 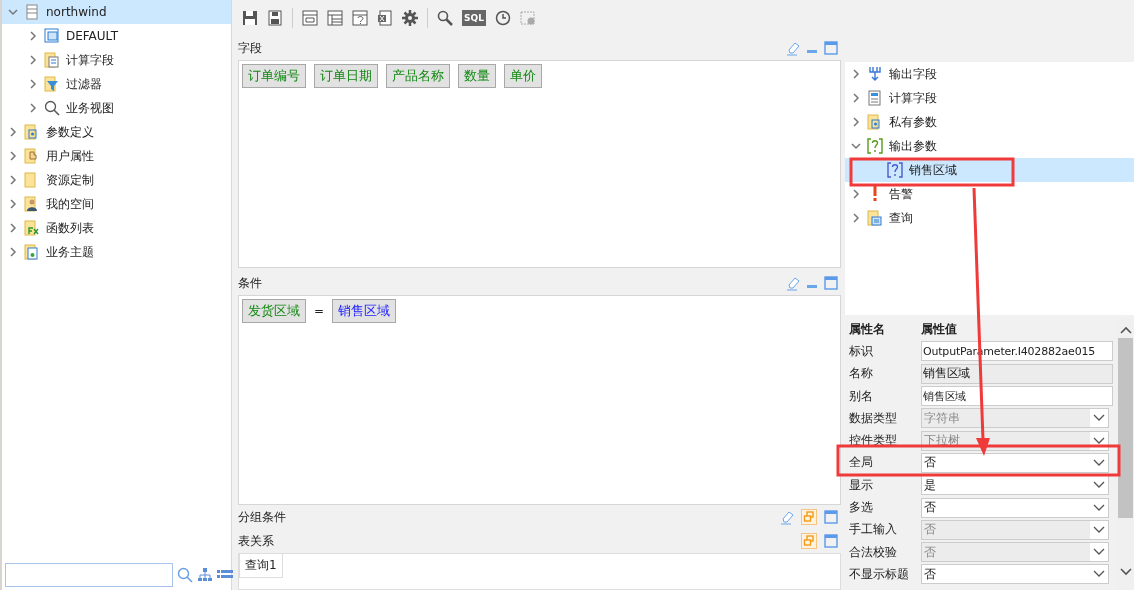 I want to click on calculator-icon, so click(x=875, y=98).